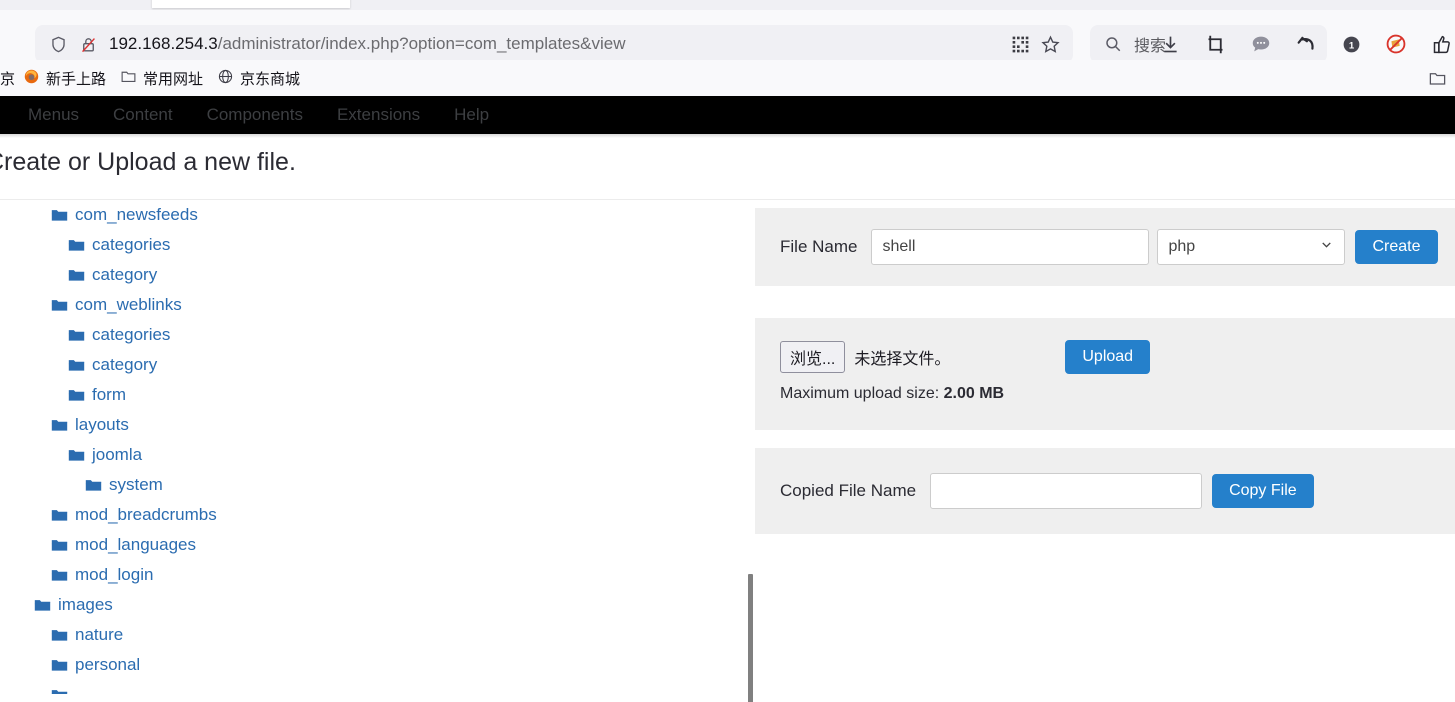 Image resolution: width=1455 pixels, height=702 pixels. I want to click on copy-file-button: Copy File, so click(1263, 491).